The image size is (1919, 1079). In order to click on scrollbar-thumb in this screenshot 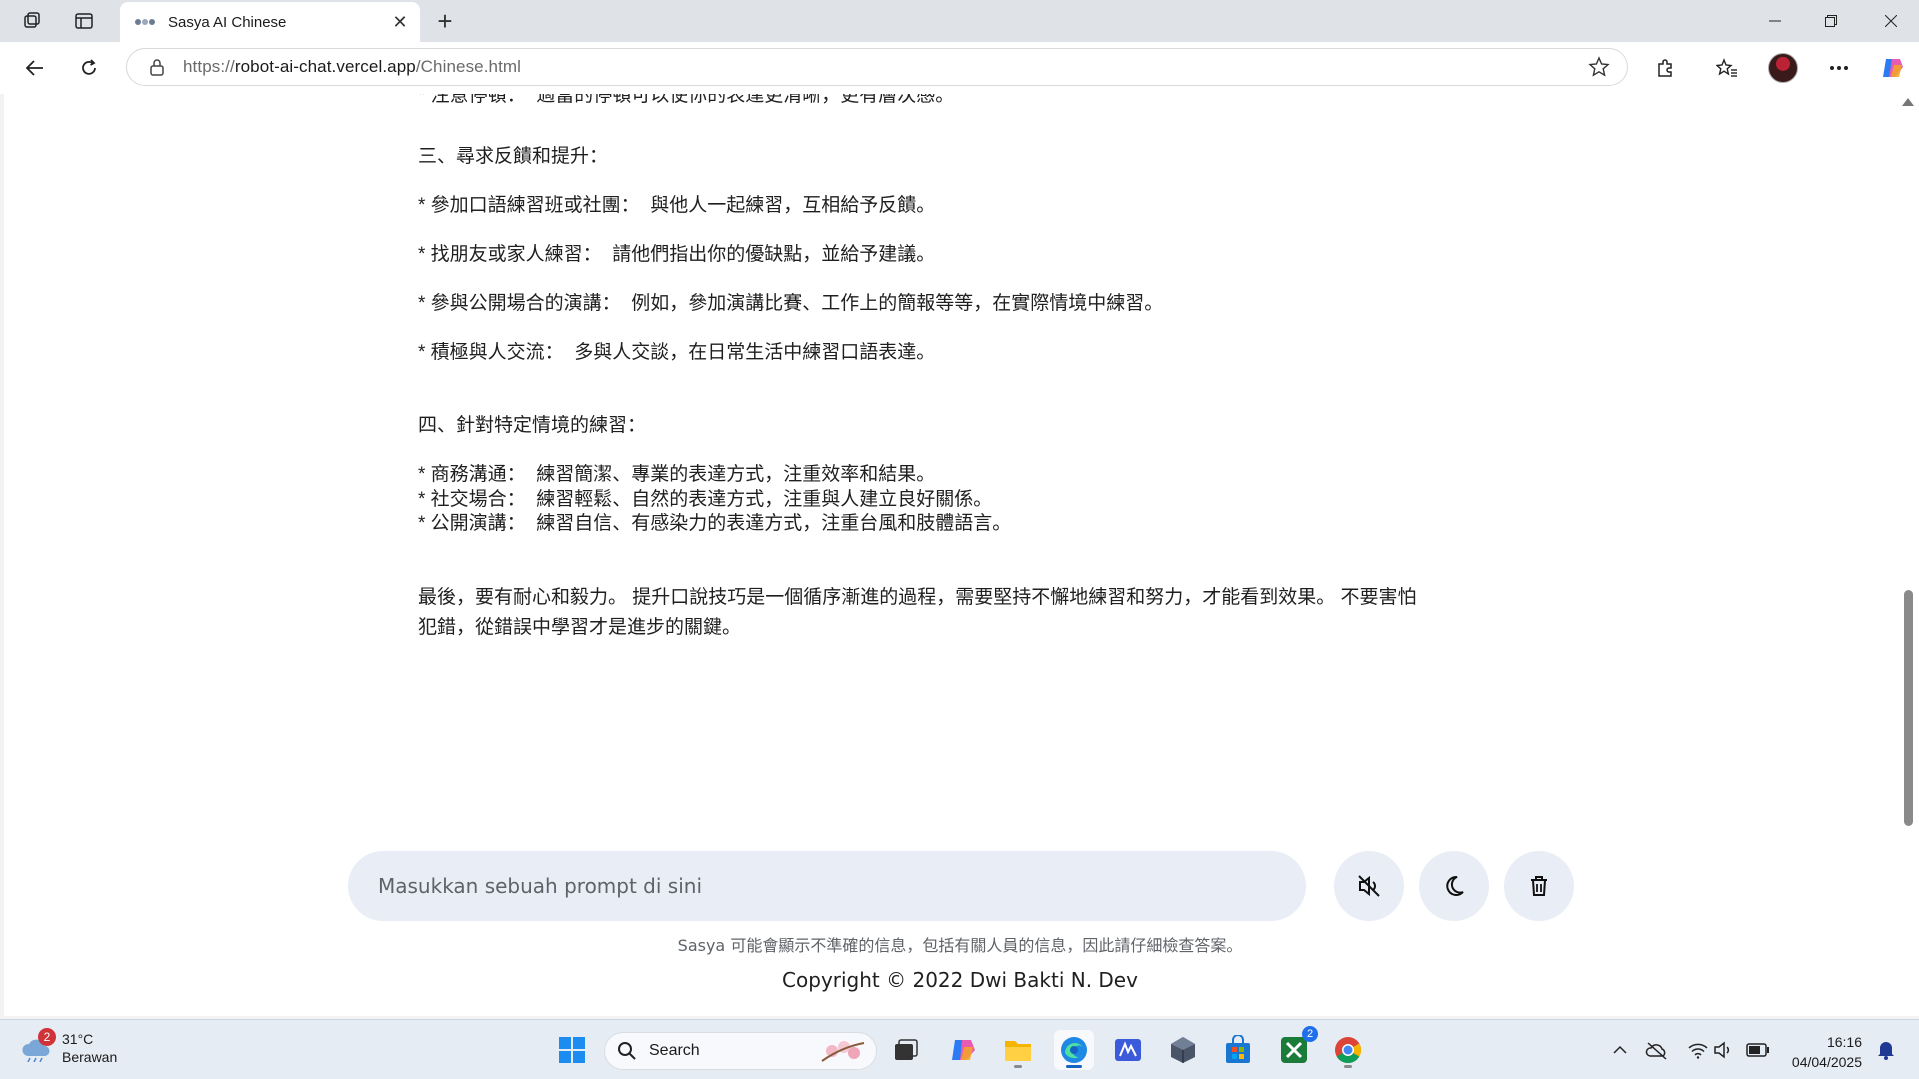, I will do `click(1908, 708)`.